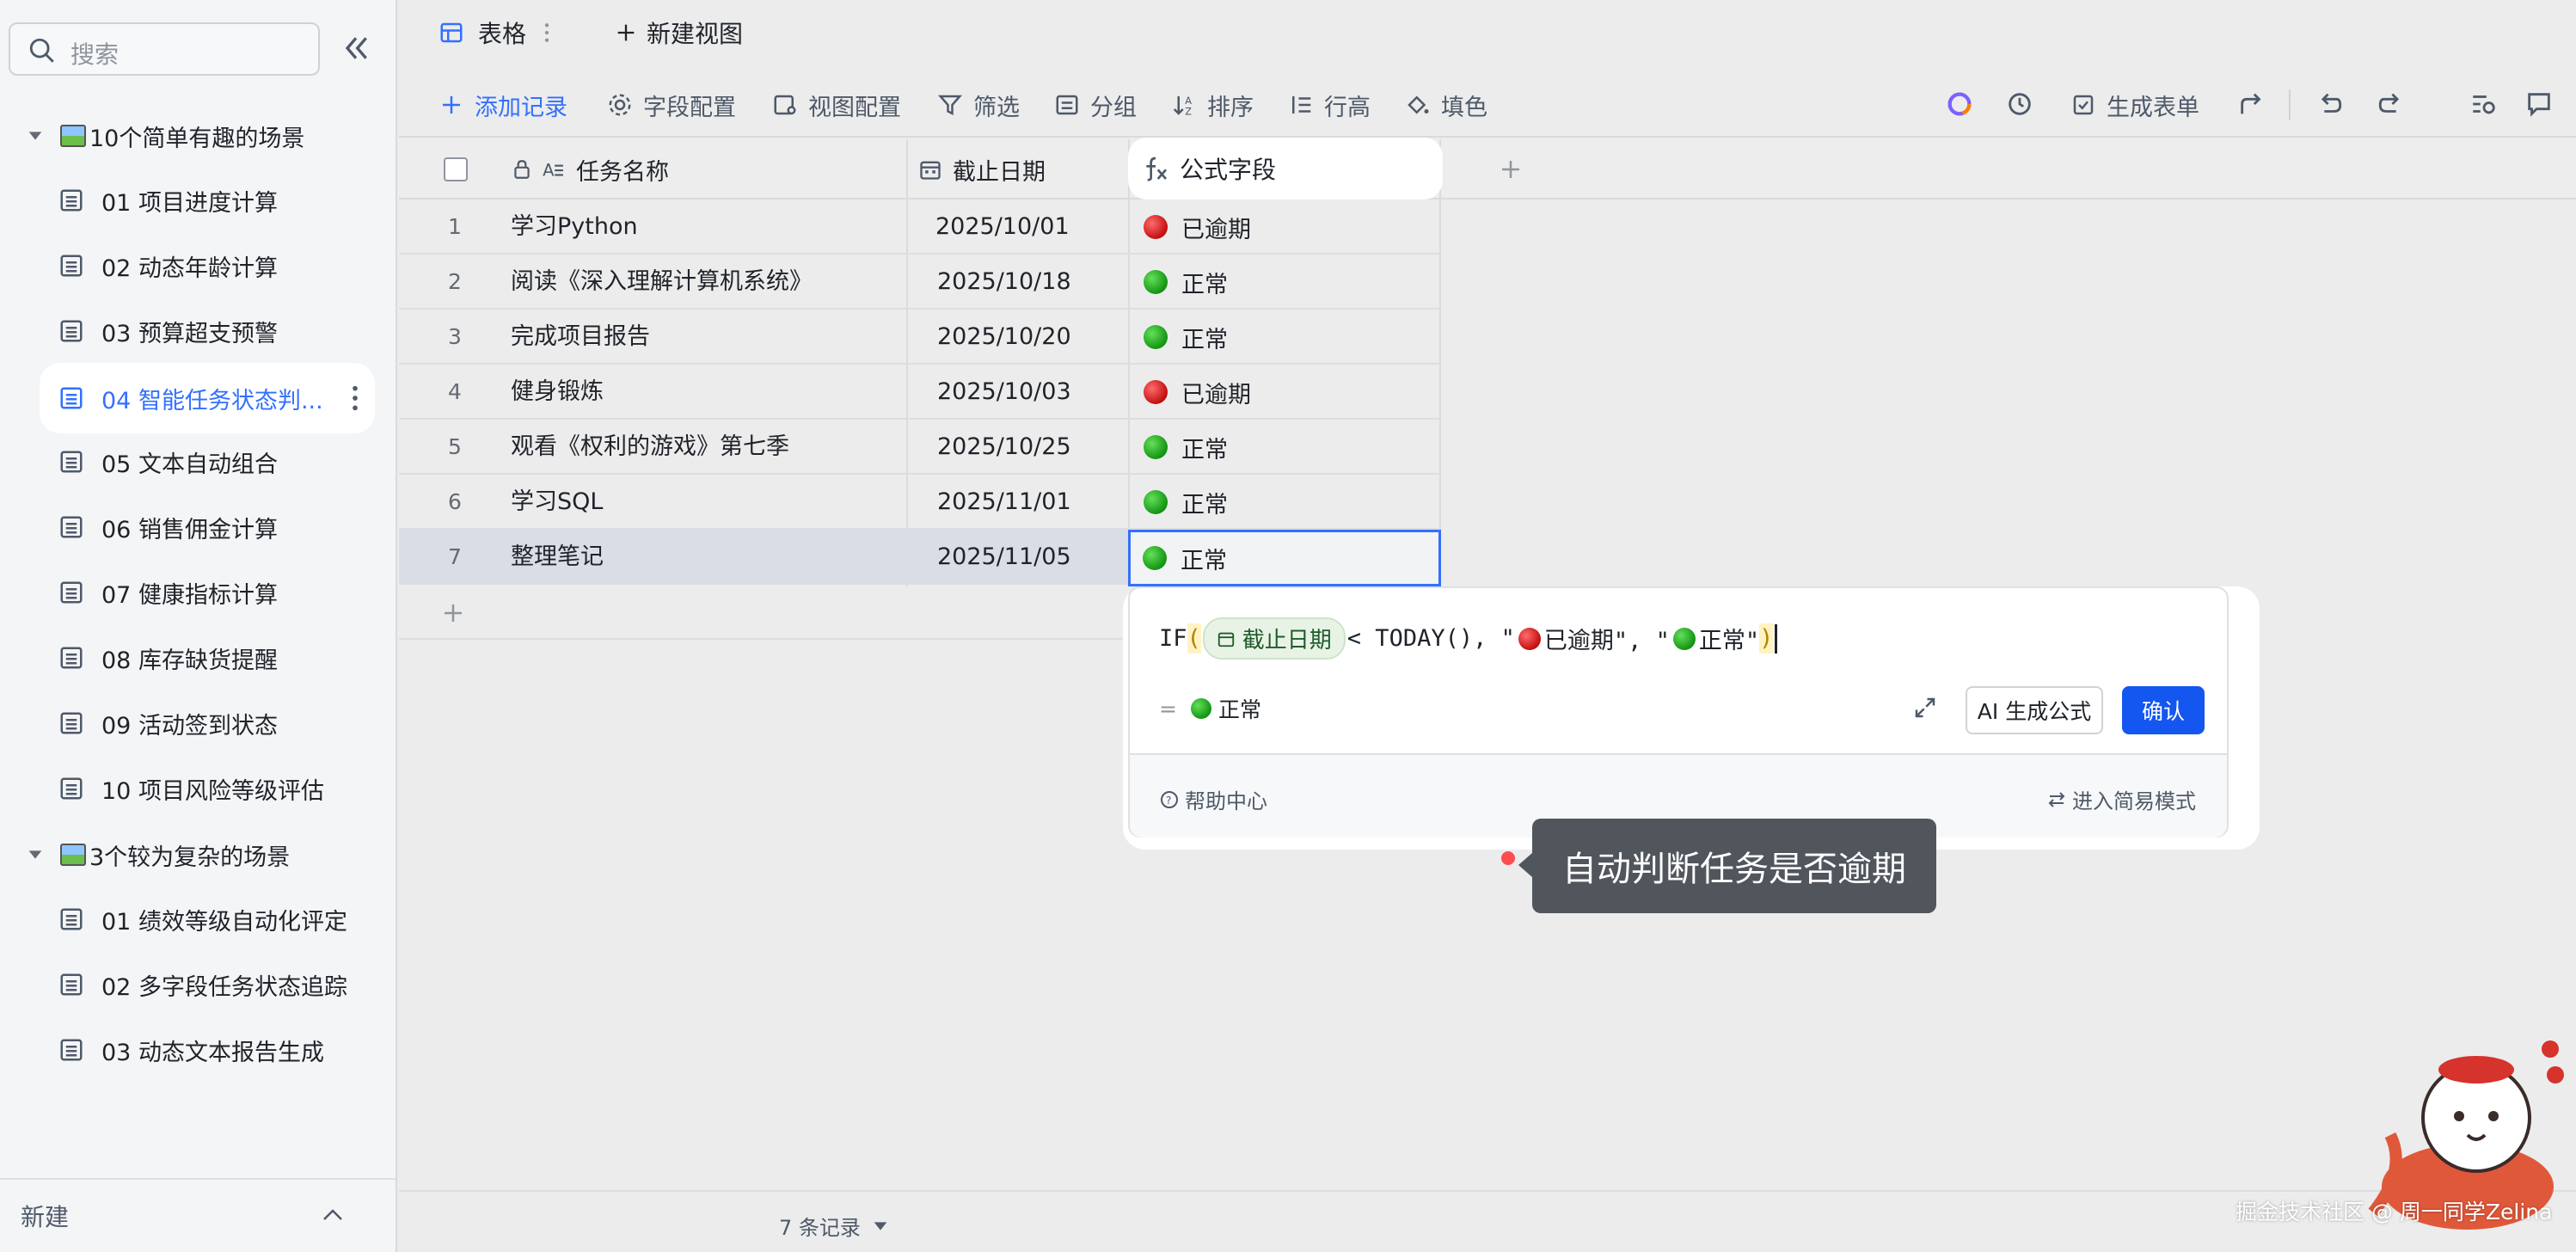 The height and width of the screenshot is (1252, 2576). Describe the element at coordinates (837, 105) in the screenshot. I see `view-config-button: 视图配置` at that location.